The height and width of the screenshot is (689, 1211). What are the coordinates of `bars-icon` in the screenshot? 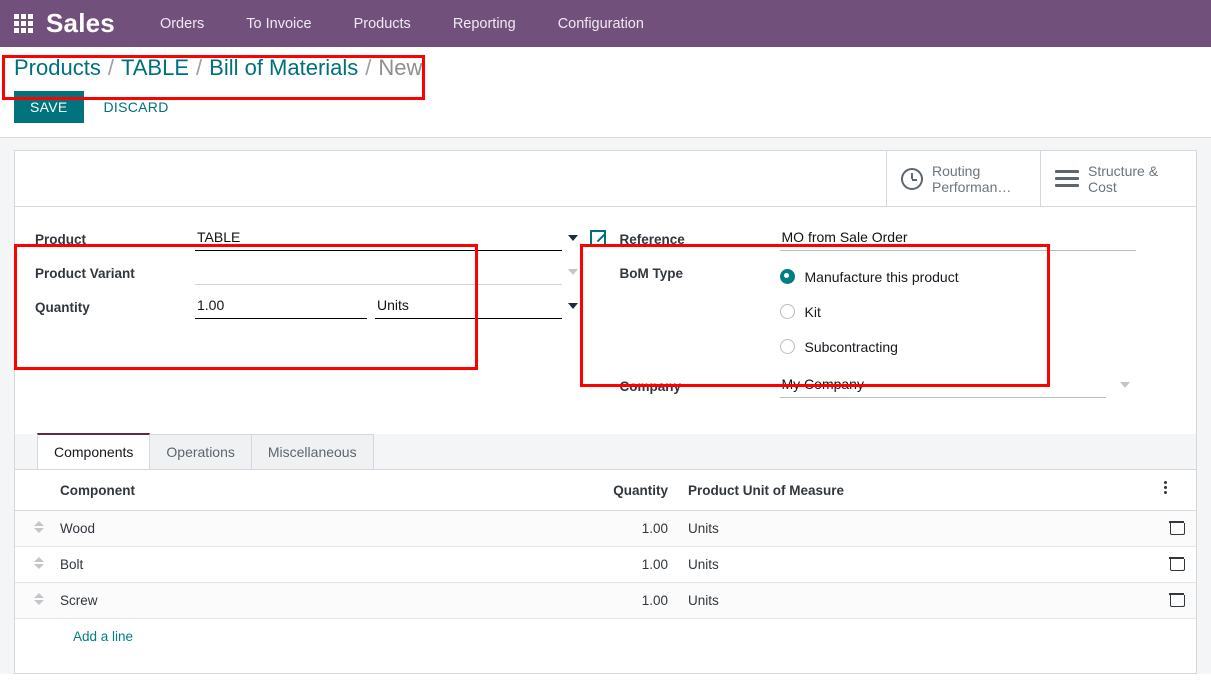 It's located at (1067, 178).